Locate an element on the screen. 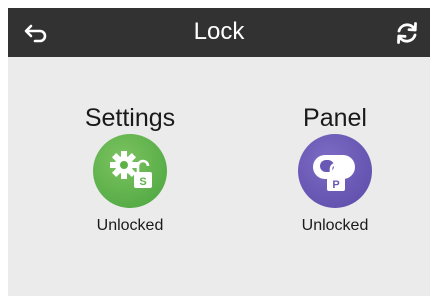 The width and height of the screenshot is (438, 298). lock-name: Panel is located at coordinates (335, 118).